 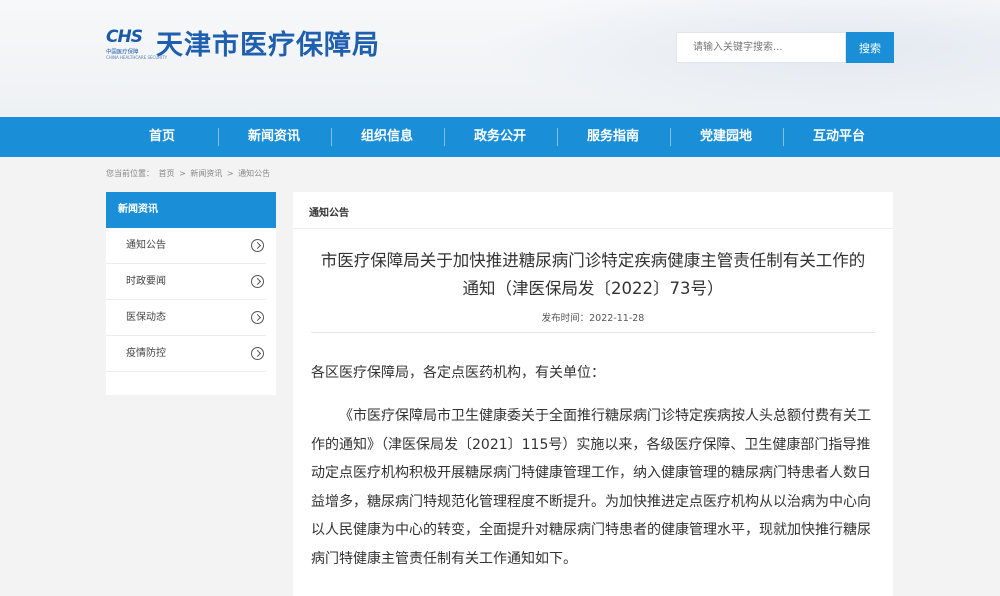 I want to click on sidebar-item-political-news: 时政要闻, so click(x=186, y=282).